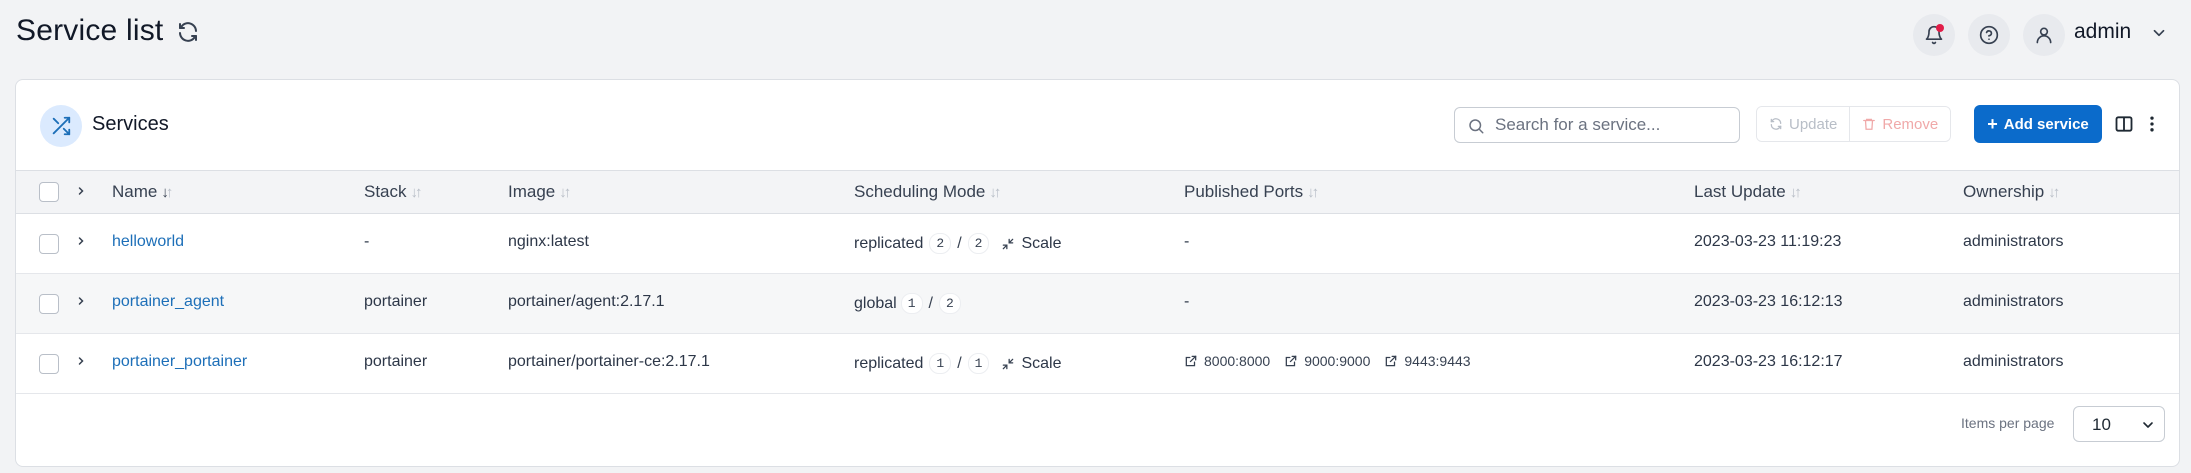 The height and width of the screenshot is (473, 2191). What do you see at coordinates (385, 191) in the screenshot?
I see `column-stack-label: Stack` at bounding box center [385, 191].